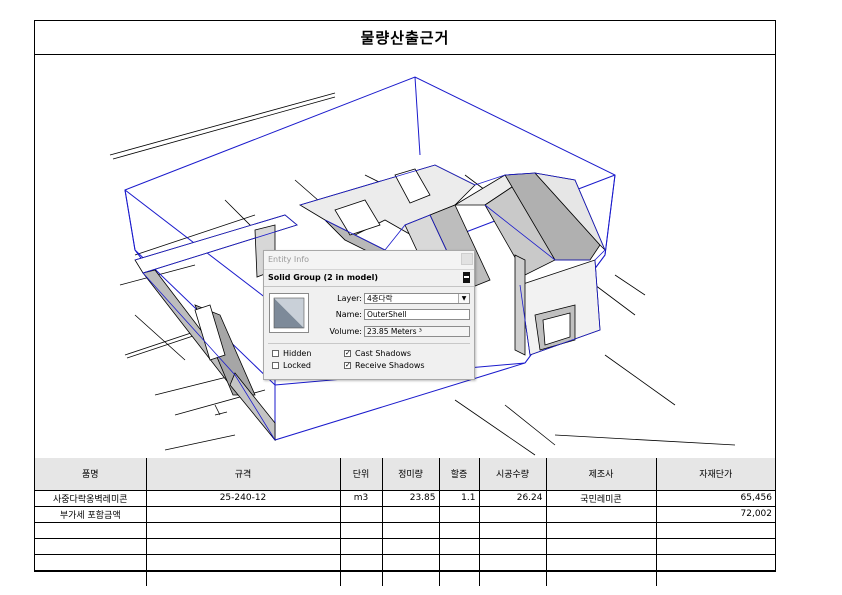  Describe the element at coordinates (601, 474) in the screenshot. I see `header-manufacturer: 제조사` at that location.